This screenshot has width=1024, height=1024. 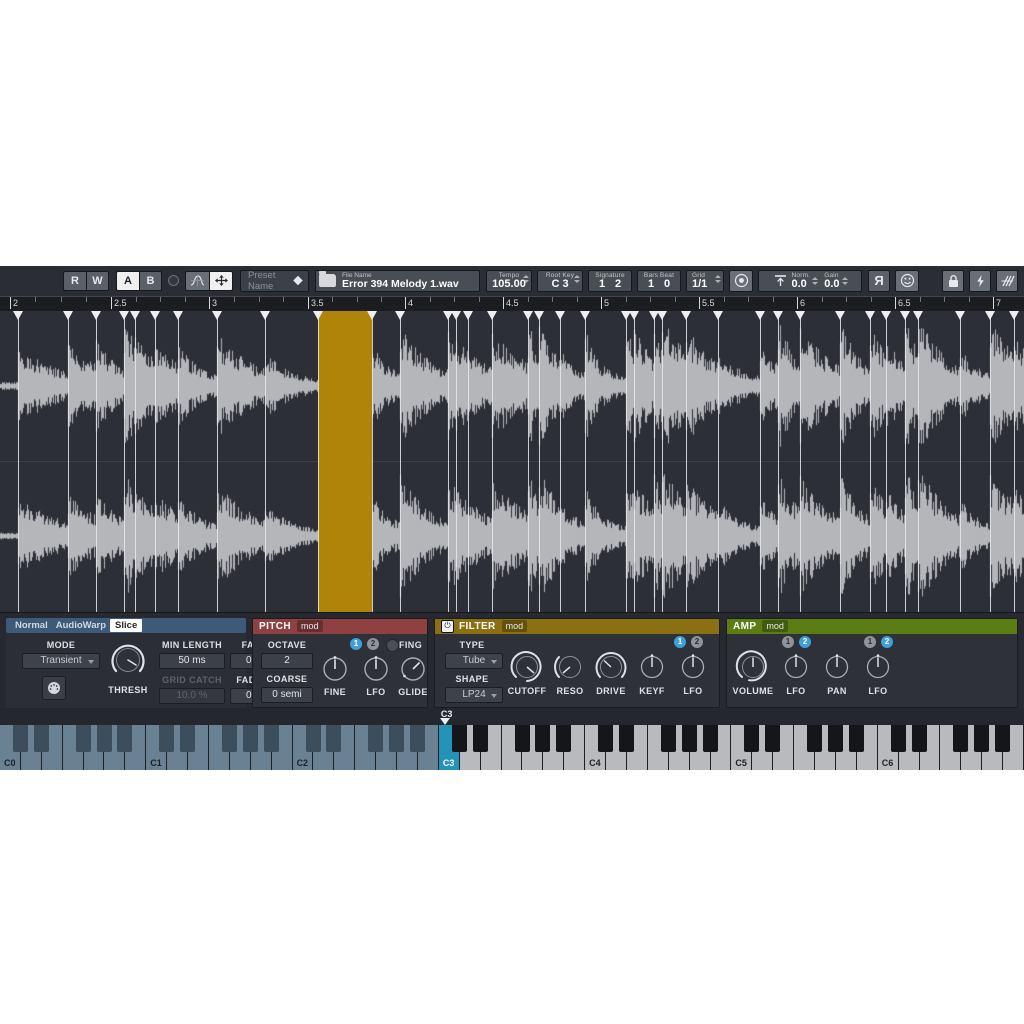 What do you see at coordinates (74, 280) in the screenshot?
I see `read-automation-button: R` at bounding box center [74, 280].